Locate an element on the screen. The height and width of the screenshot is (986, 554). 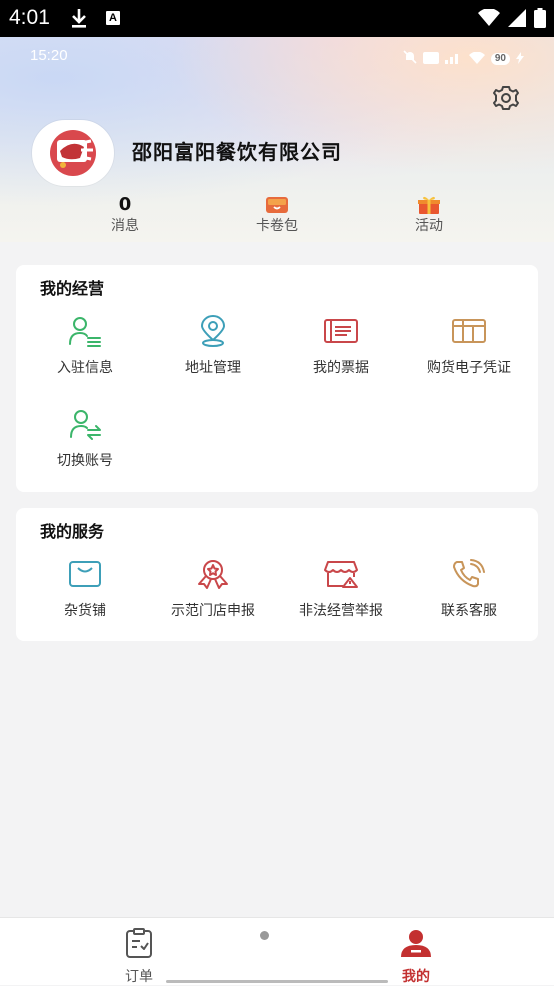
hd-icon is located at coordinates (430, 58).